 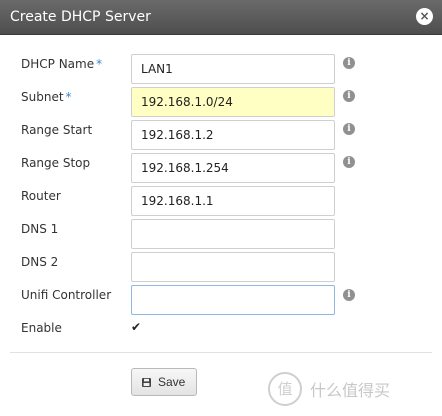 I want to click on router-input, so click(x=233, y=201).